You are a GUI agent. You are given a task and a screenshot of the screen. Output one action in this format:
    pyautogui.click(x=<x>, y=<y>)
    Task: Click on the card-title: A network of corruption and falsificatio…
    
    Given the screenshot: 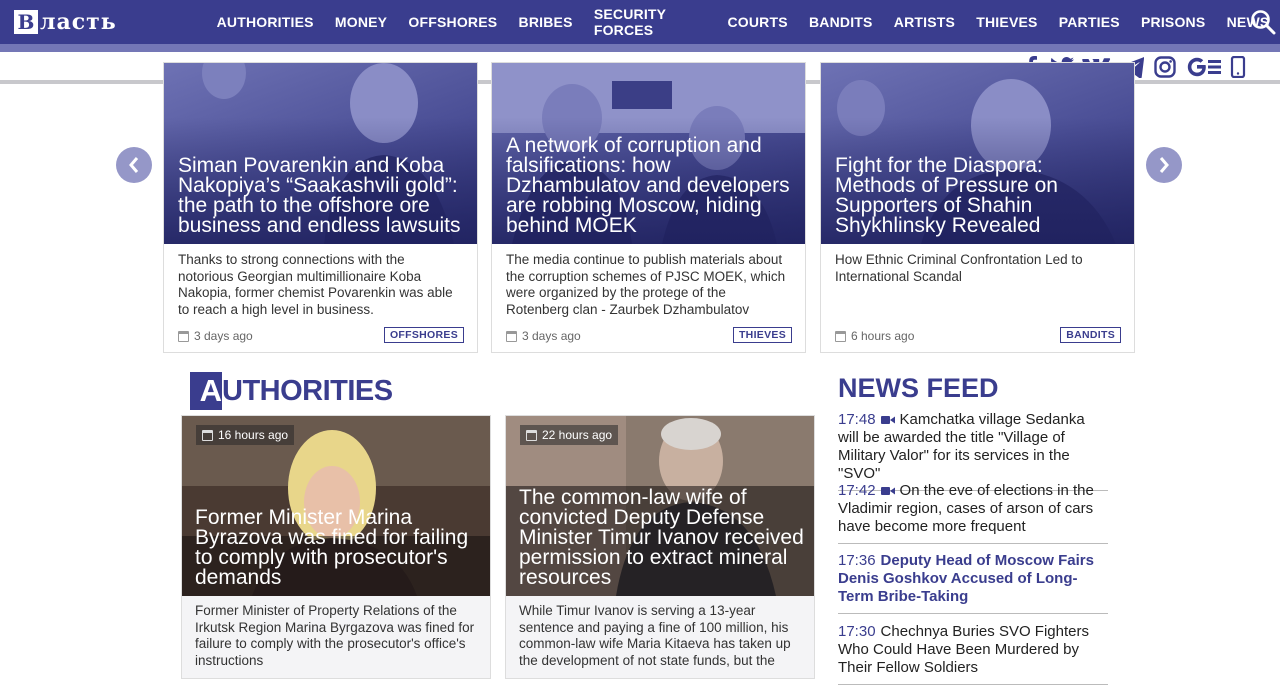 What is the action you would take?
    pyautogui.click(x=648, y=185)
    